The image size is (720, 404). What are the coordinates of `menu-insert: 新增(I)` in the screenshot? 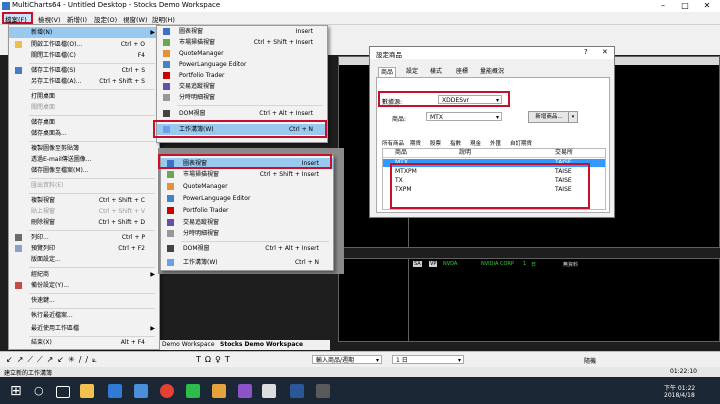 It's located at (77, 19).